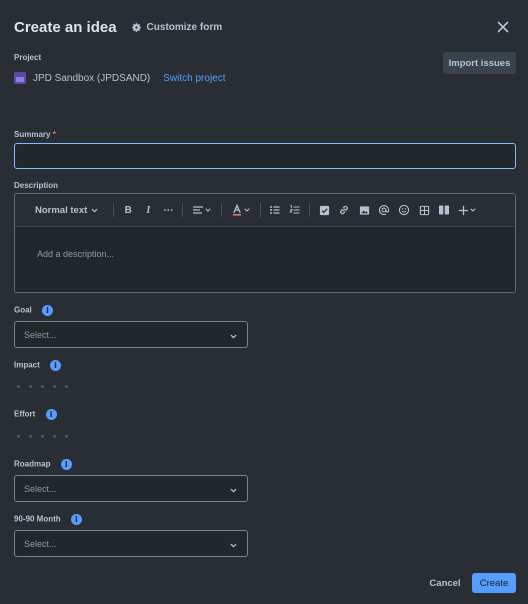 The width and height of the screenshot is (528, 604). What do you see at coordinates (23, 310) in the screenshot?
I see `goal-label-text: Goal` at bounding box center [23, 310].